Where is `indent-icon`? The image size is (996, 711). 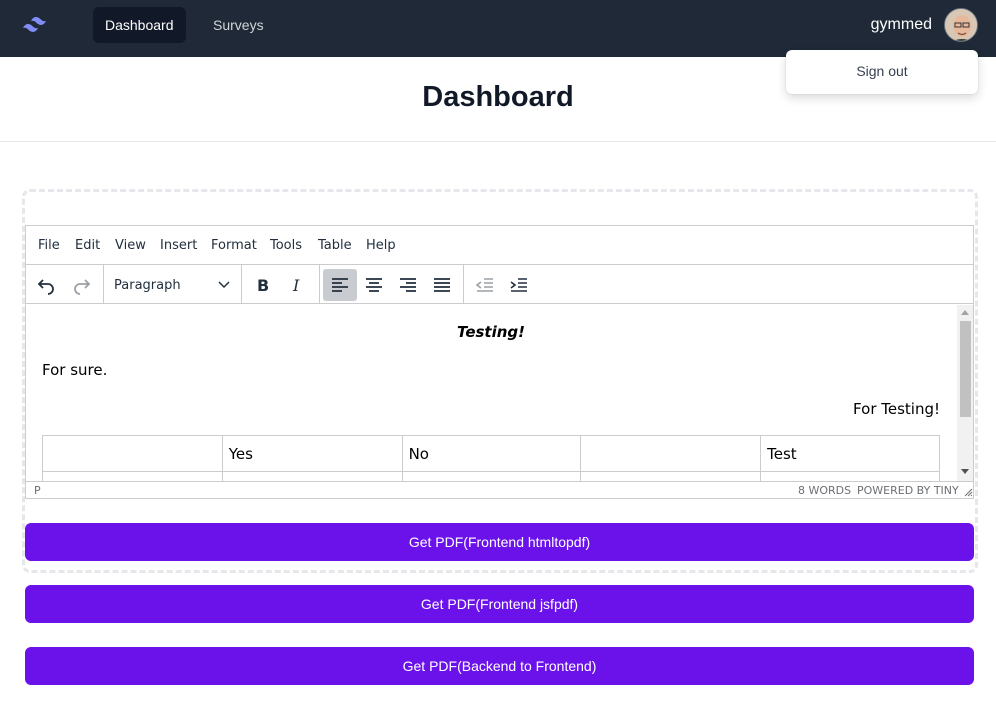 indent-icon is located at coordinates (519, 285).